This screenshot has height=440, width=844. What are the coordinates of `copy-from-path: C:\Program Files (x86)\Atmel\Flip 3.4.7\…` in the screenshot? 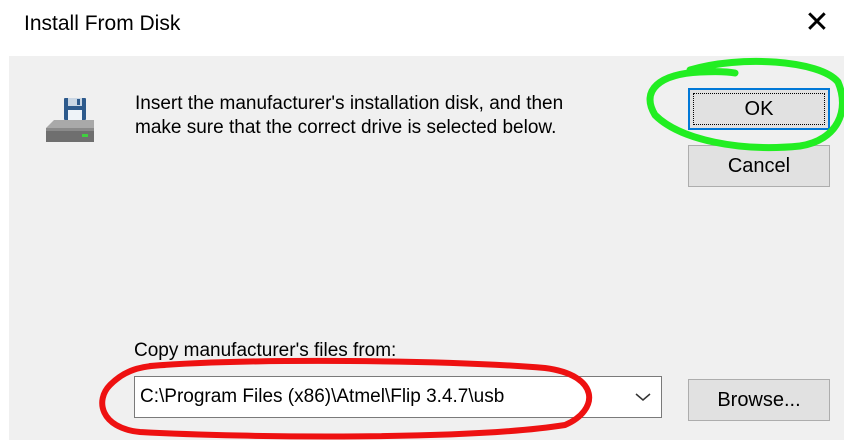 It's located at (322, 397).